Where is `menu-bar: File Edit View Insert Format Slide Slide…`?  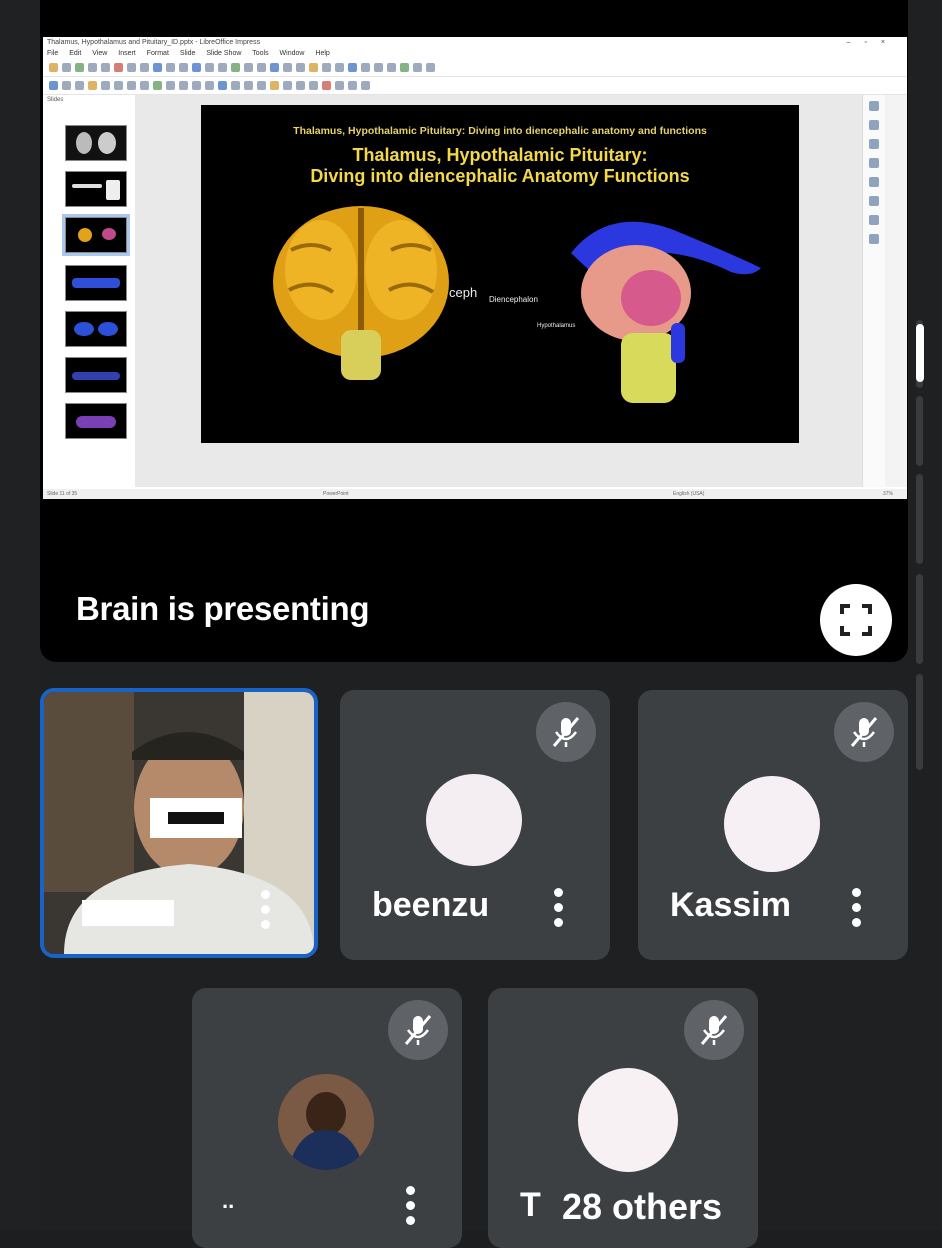
menu-bar: File Edit View Insert Format Slide Slide… is located at coordinates (475, 54).